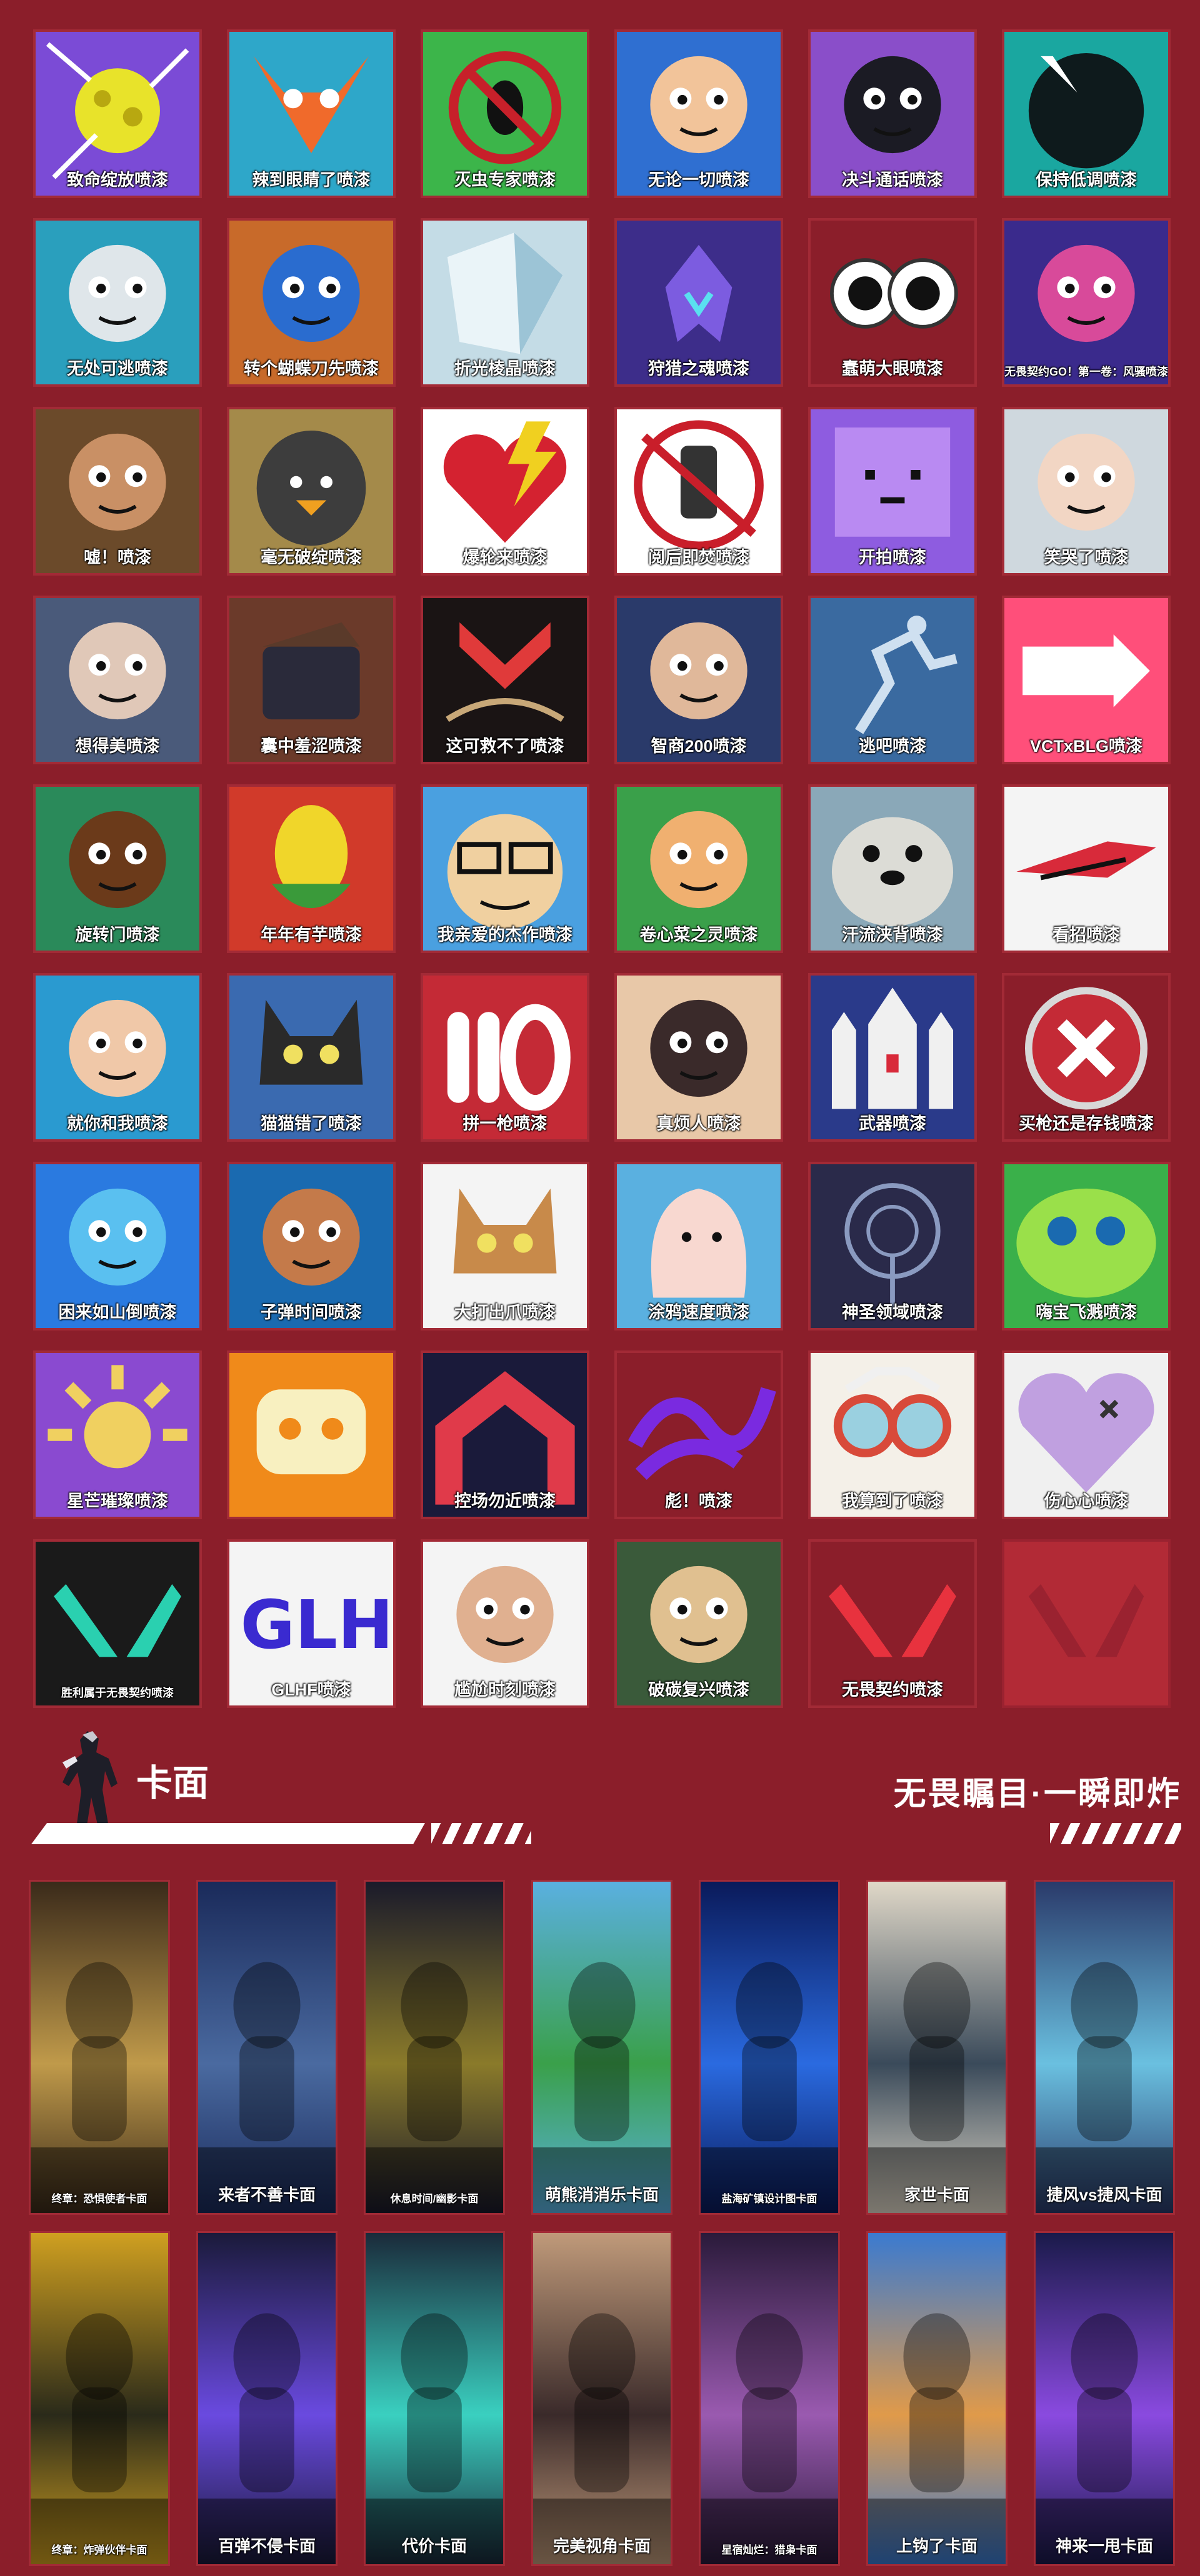 The image size is (1200, 2576). I want to click on player-card: 家世卡面, so click(937, 2047).